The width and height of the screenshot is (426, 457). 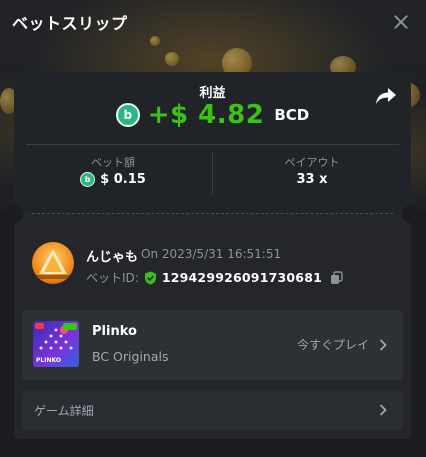 I want to click on bet-datetime: On 2023/5/31 16:51:51, so click(x=211, y=254).